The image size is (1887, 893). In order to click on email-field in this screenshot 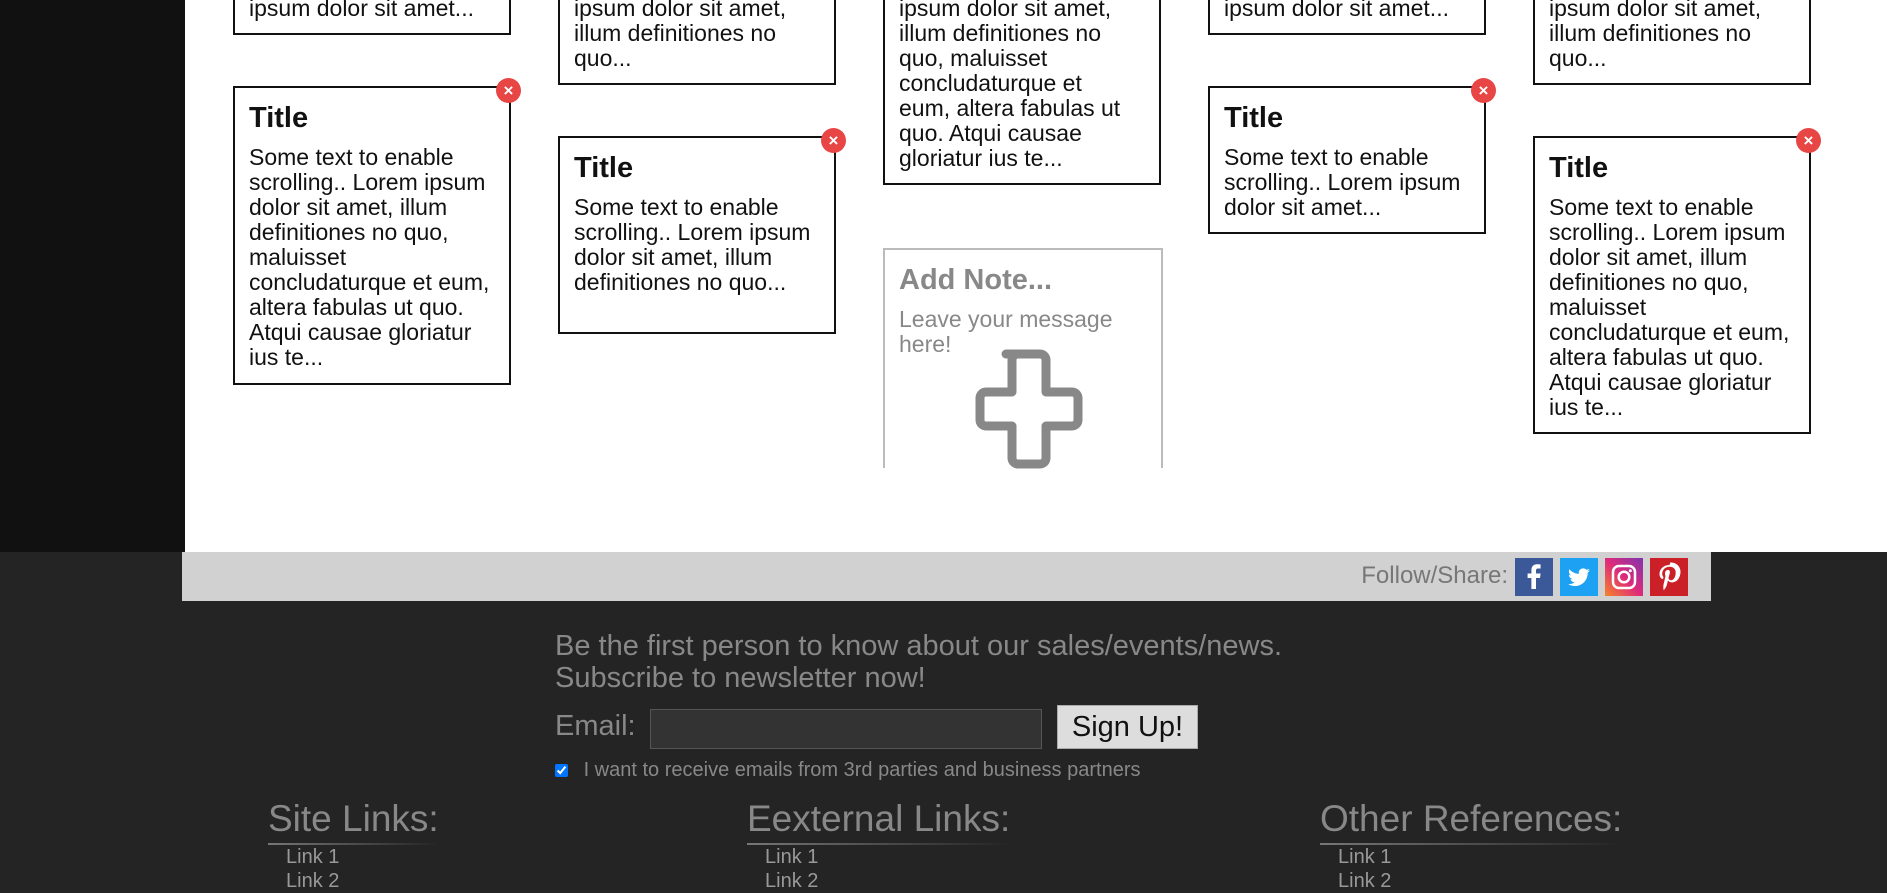, I will do `click(846, 729)`.